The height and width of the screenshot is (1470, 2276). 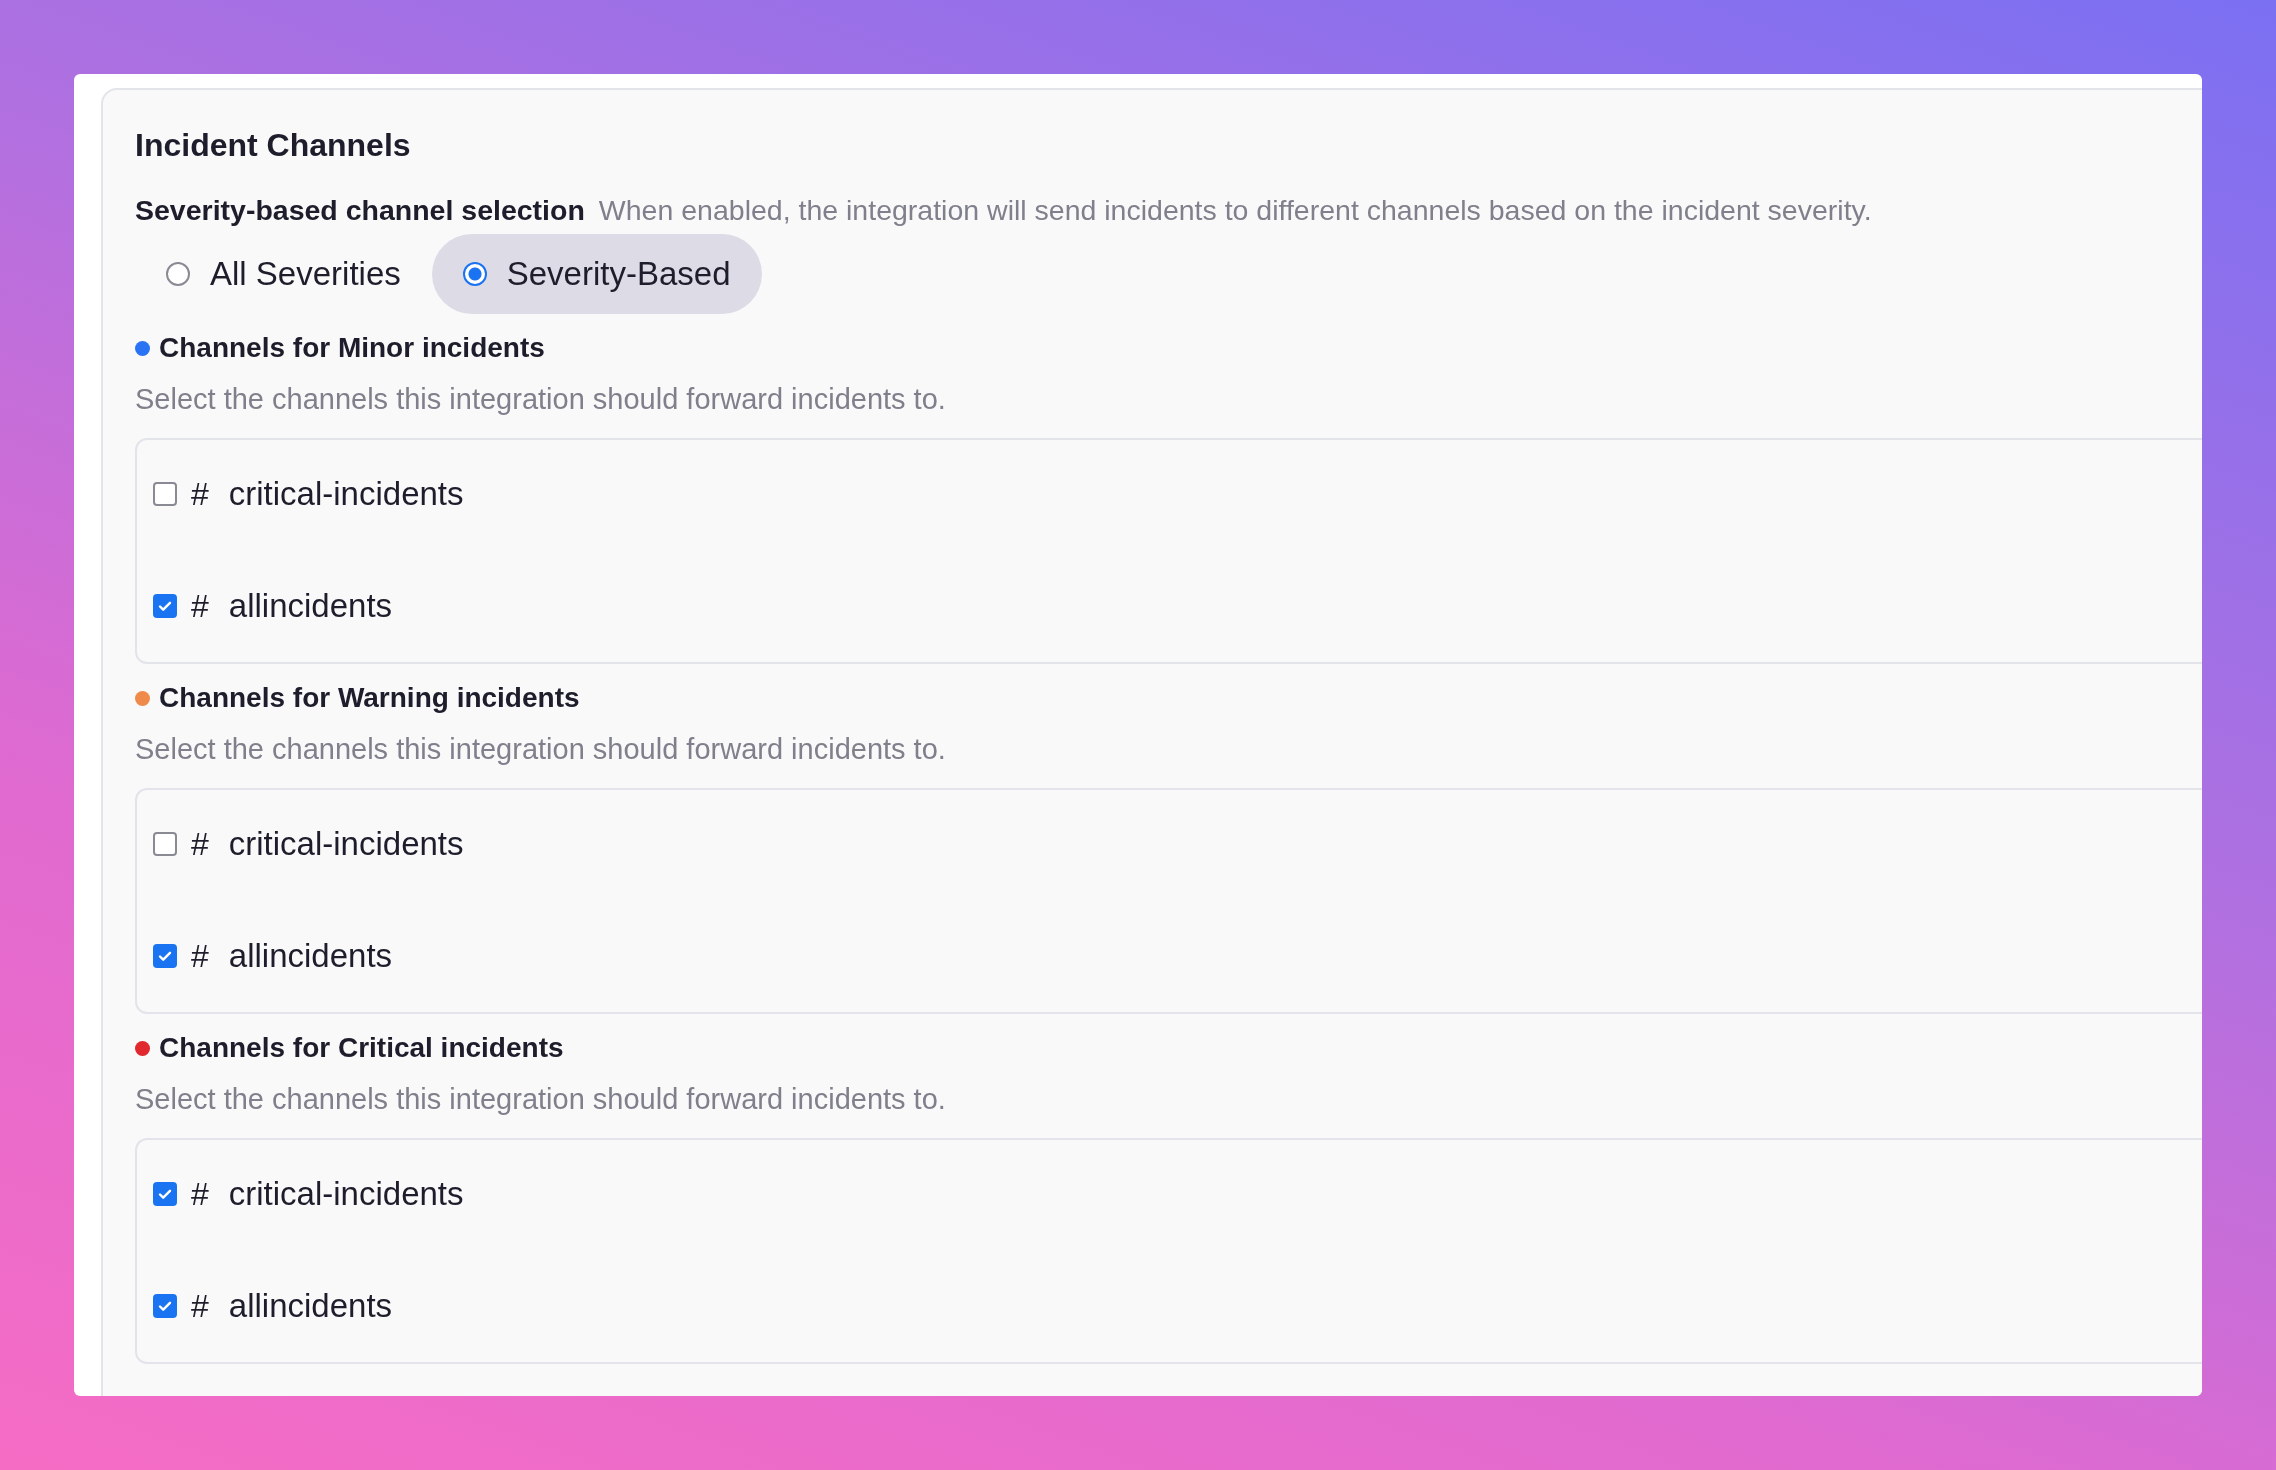 I want to click on radio-option: Severity-Based, so click(x=596, y=274).